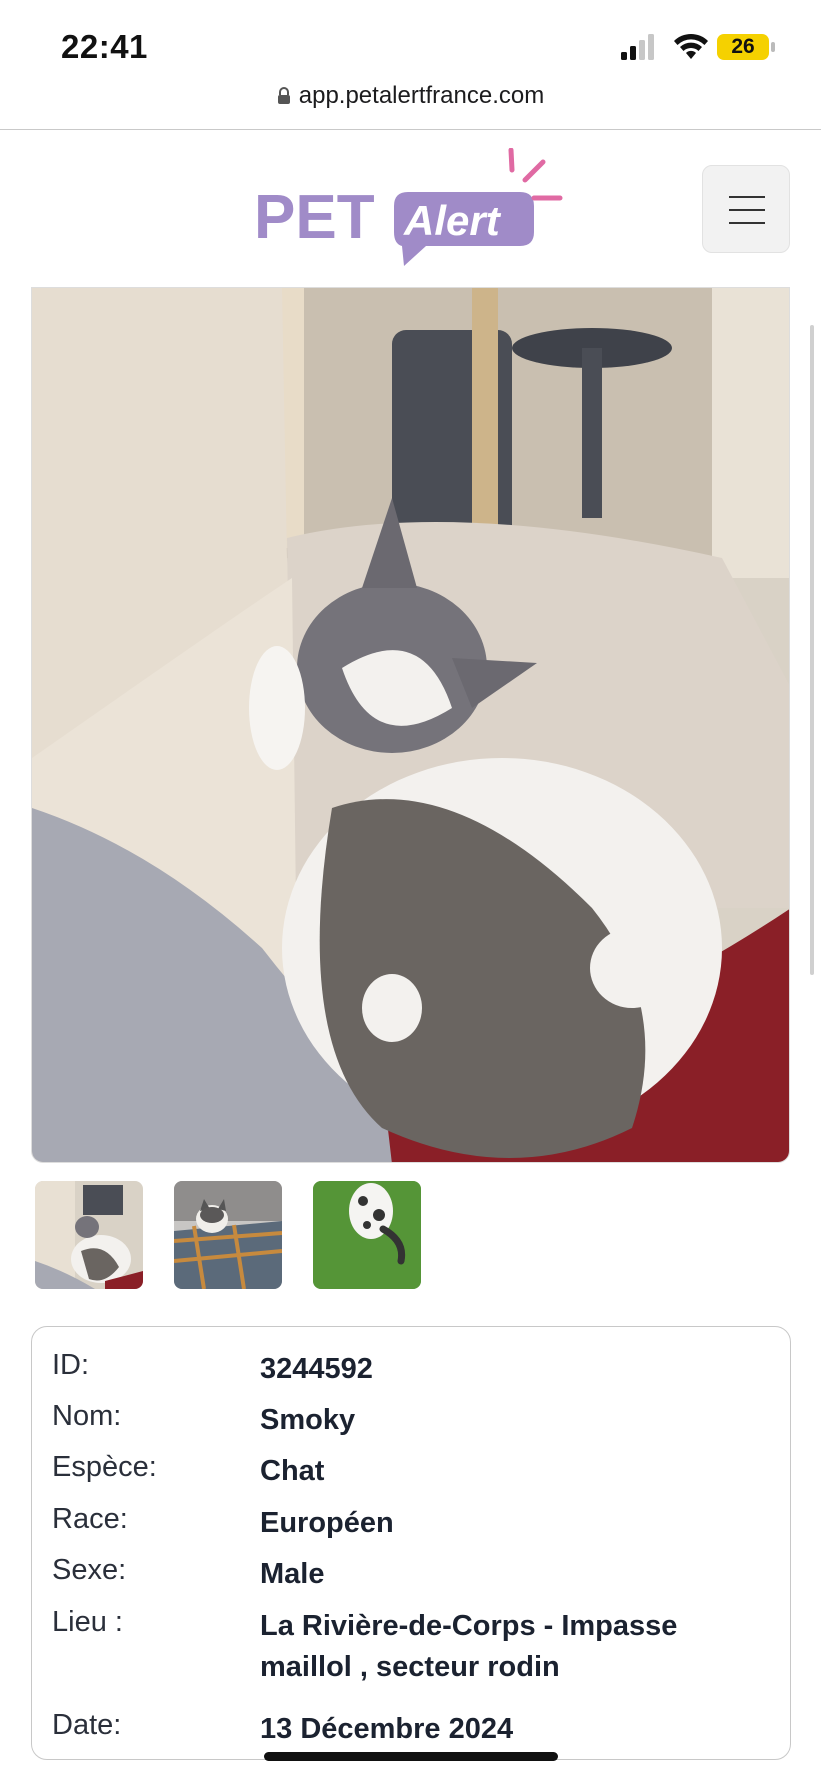 The height and width of the screenshot is (1776, 821). I want to click on detail-label: Lieu :, so click(87, 1622).